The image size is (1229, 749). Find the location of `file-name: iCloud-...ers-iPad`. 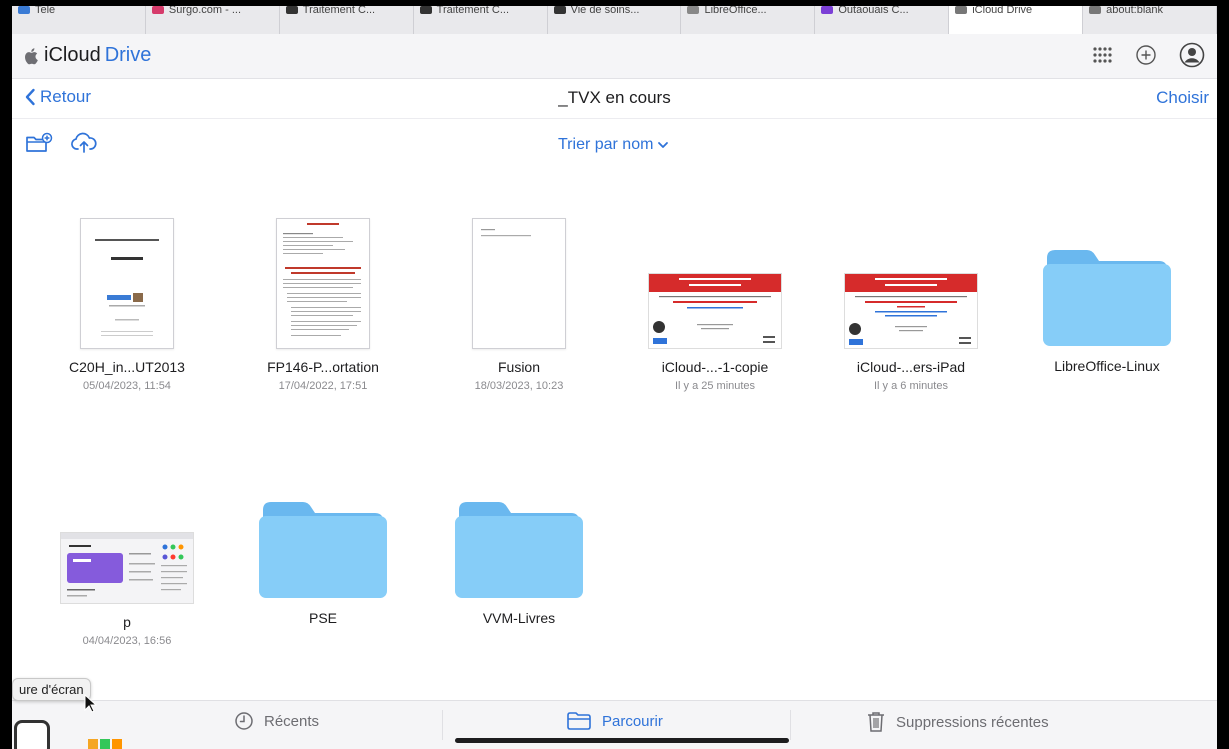

file-name: iCloud-...ers-iPad is located at coordinates (911, 367).